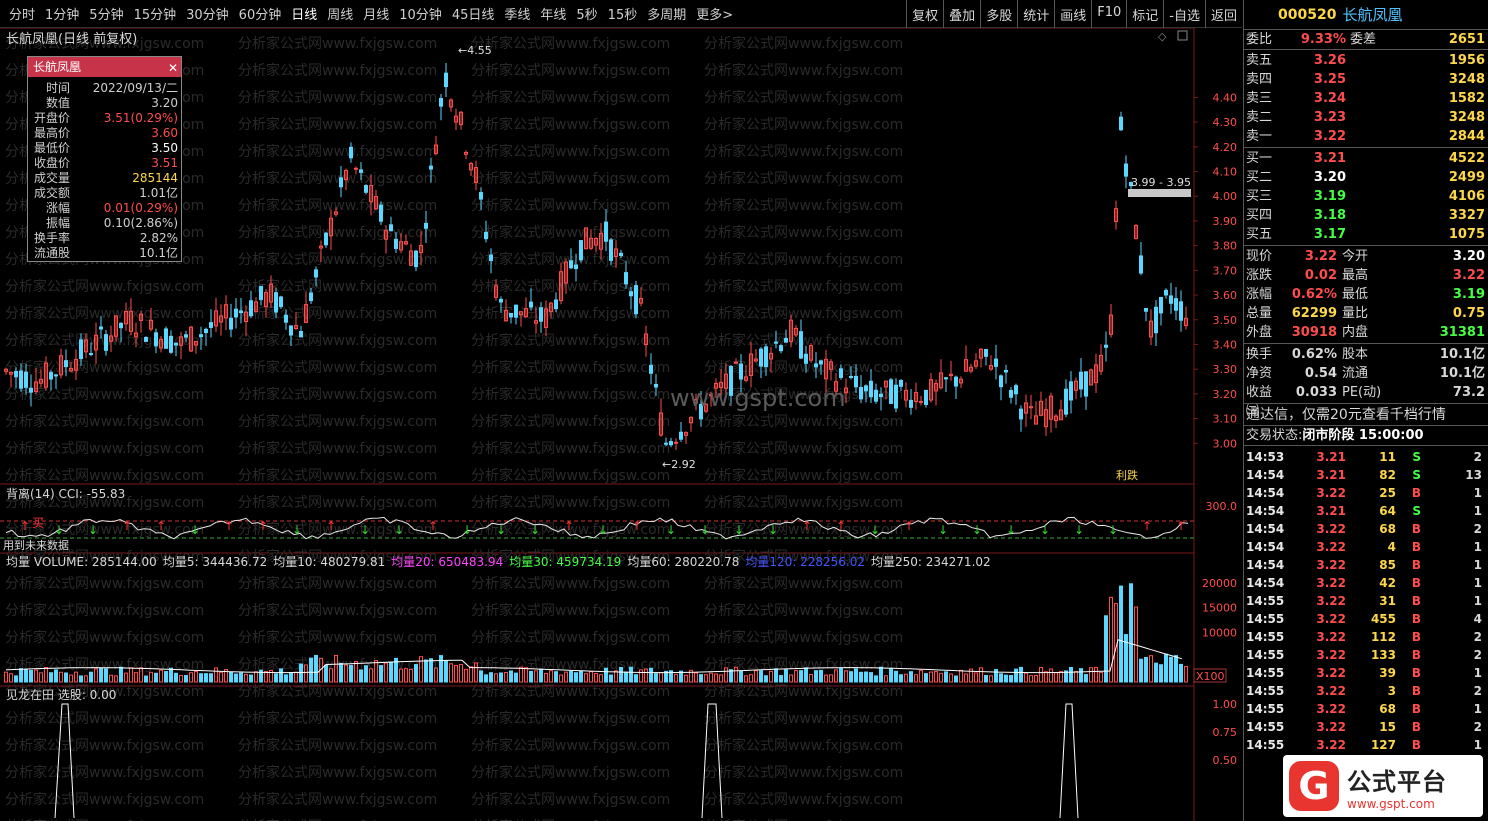 This screenshot has height=821, width=1488. I want to click on period-tab: 15秒, so click(623, 13).